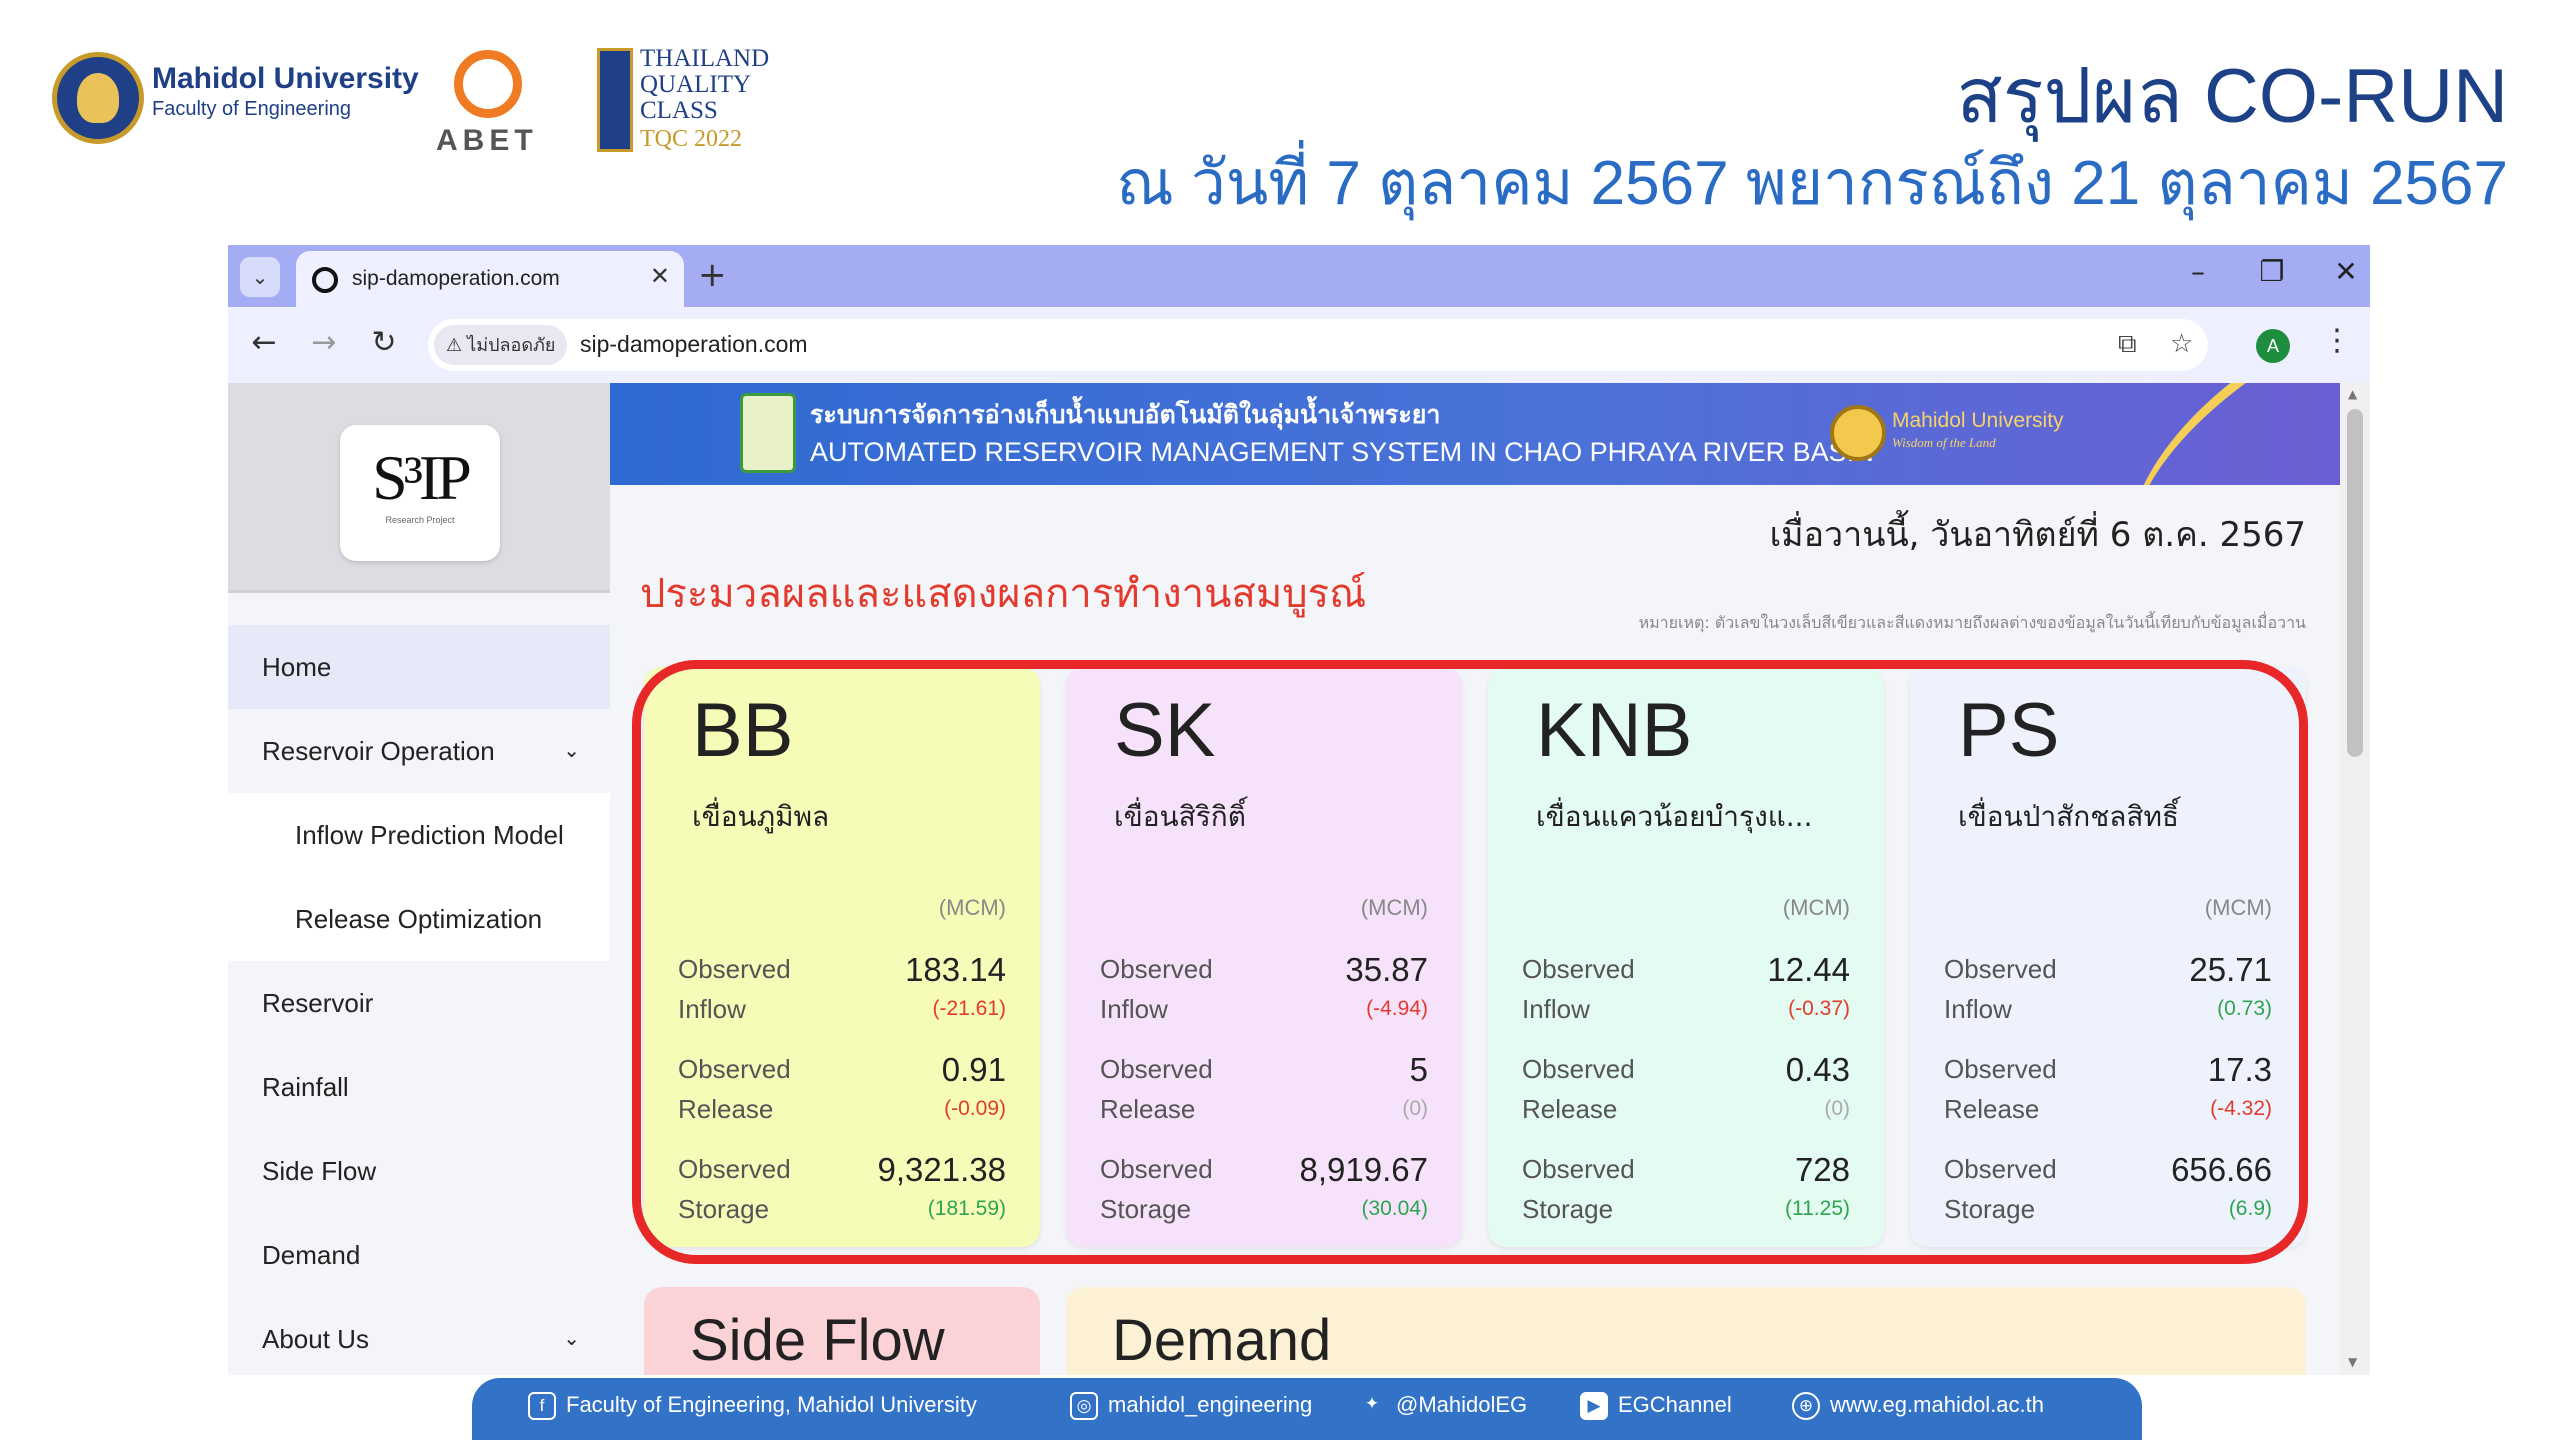 This screenshot has height=1440, width=2560. I want to click on s3ip-logo: S³IP Research Project, so click(420, 493).